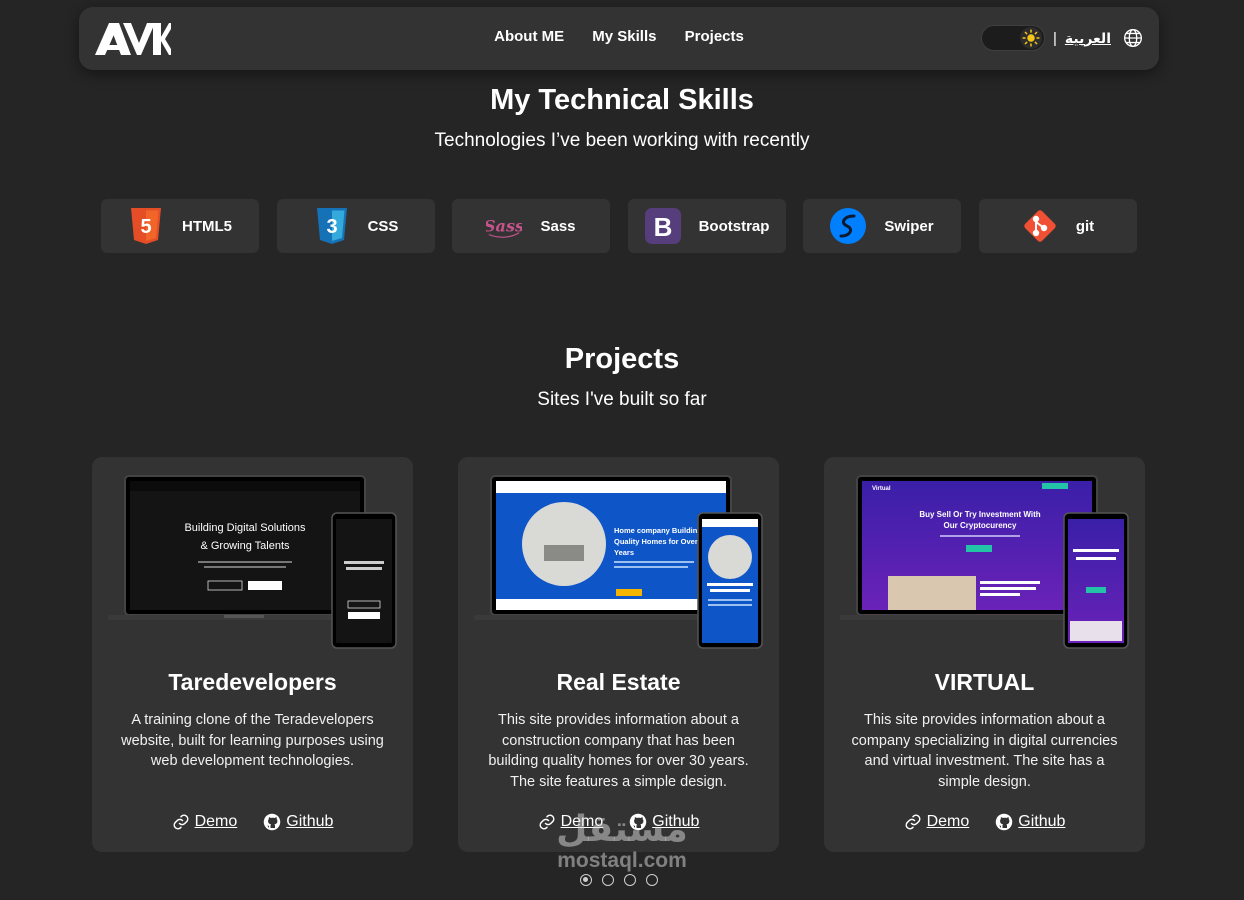 The height and width of the screenshot is (900, 1244). I want to click on nav-about-me: About ME, so click(529, 36).